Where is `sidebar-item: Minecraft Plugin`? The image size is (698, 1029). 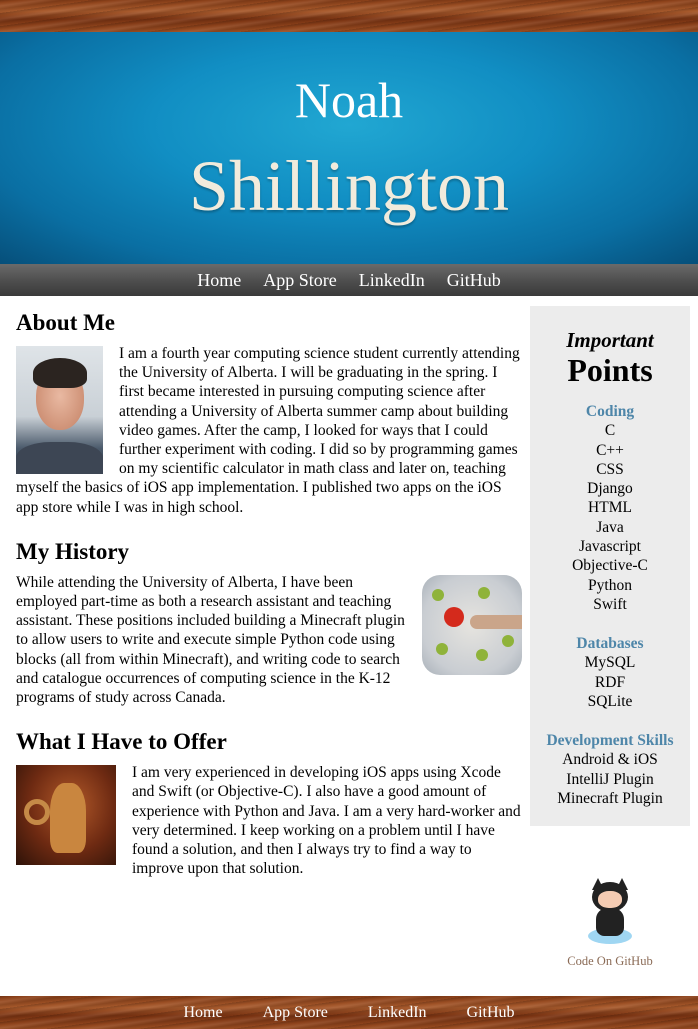 sidebar-item: Minecraft Plugin is located at coordinates (610, 799).